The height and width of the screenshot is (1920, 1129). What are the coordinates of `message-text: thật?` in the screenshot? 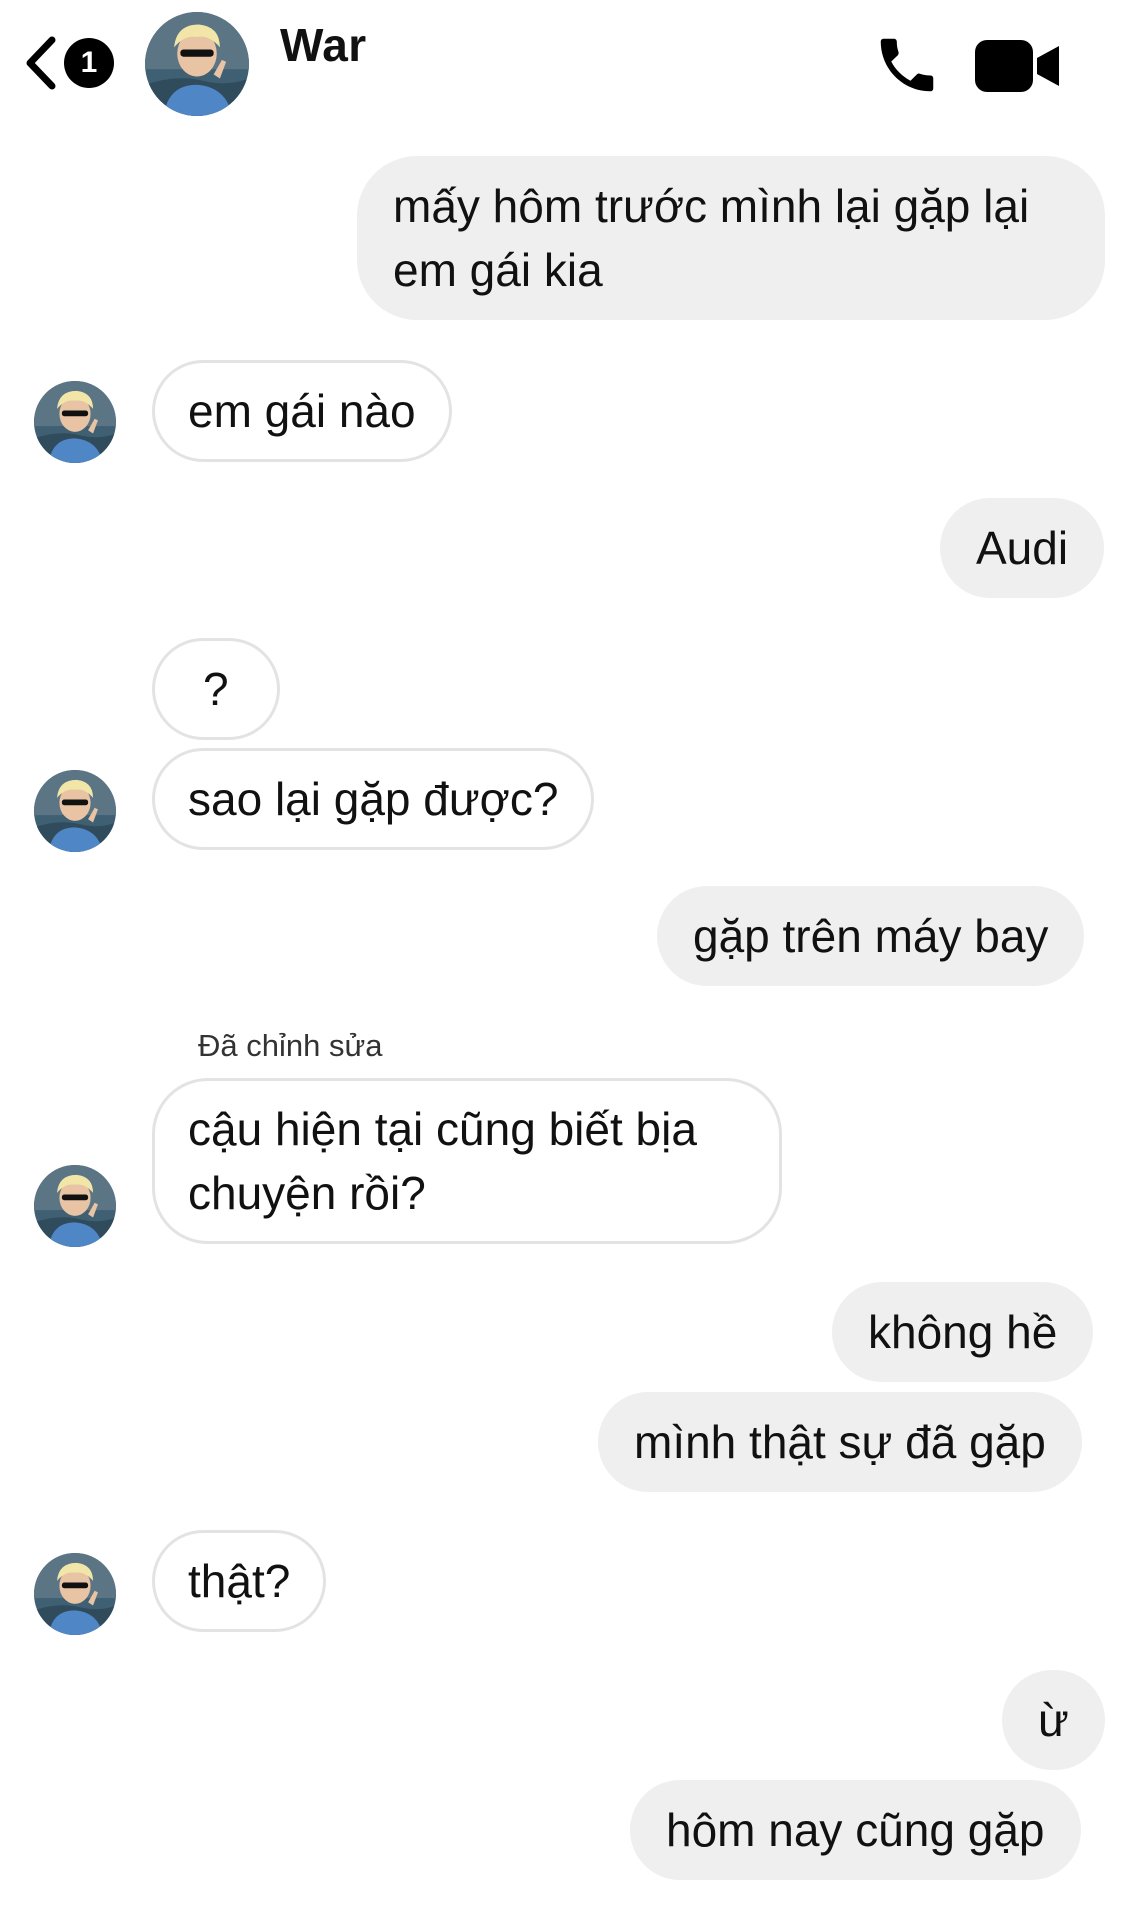 It's located at (239, 1581).